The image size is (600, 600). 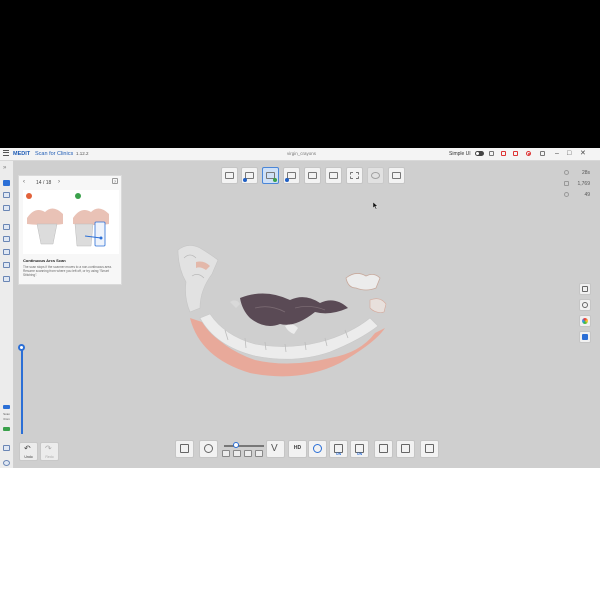 I want to click on scan-option-1-icon, so click(x=226, y=453).